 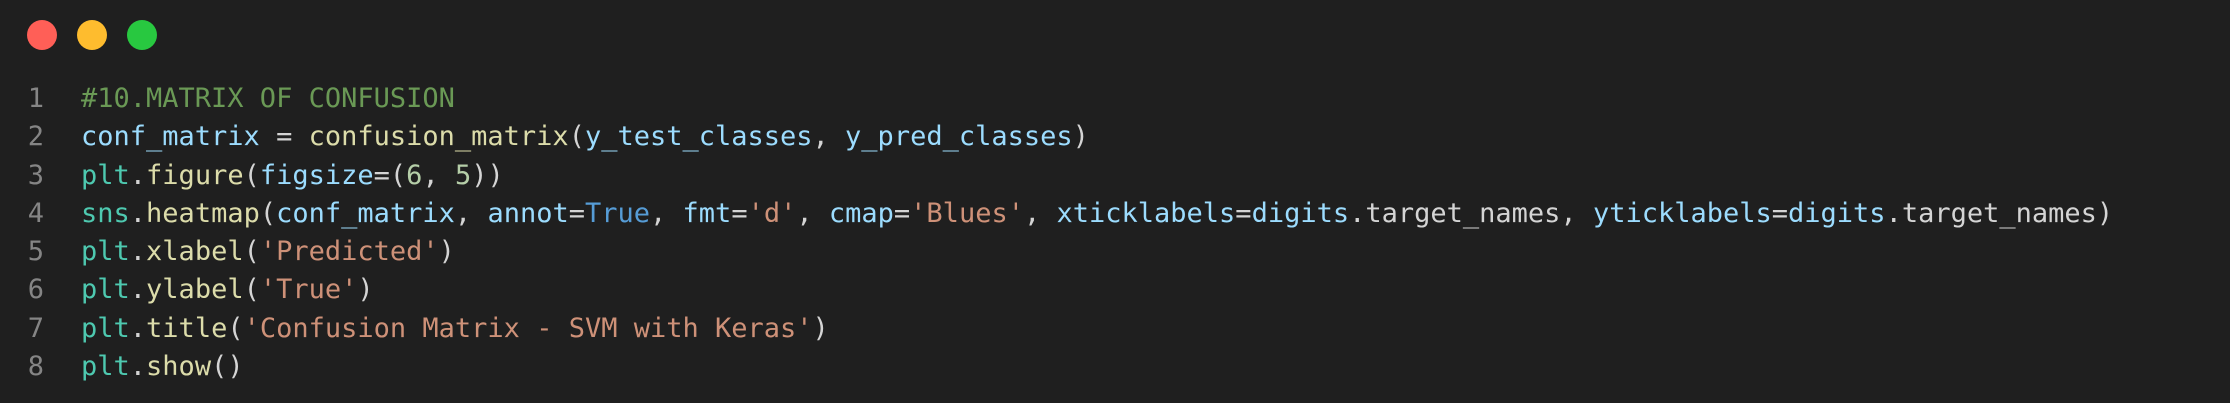 What do you see at coordinates (316, 175) in the screenshot?
I see `code-token-param: figsize` at bounding box center [316, 175].